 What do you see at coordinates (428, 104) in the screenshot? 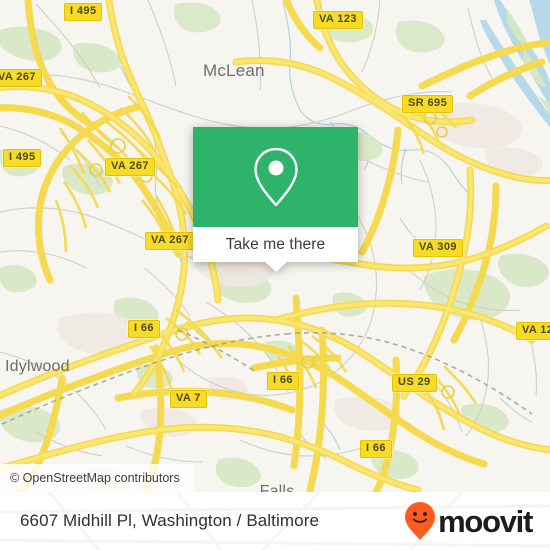
I see `highway-shield-sr695: SR 695` at bounding box center [428, 104].